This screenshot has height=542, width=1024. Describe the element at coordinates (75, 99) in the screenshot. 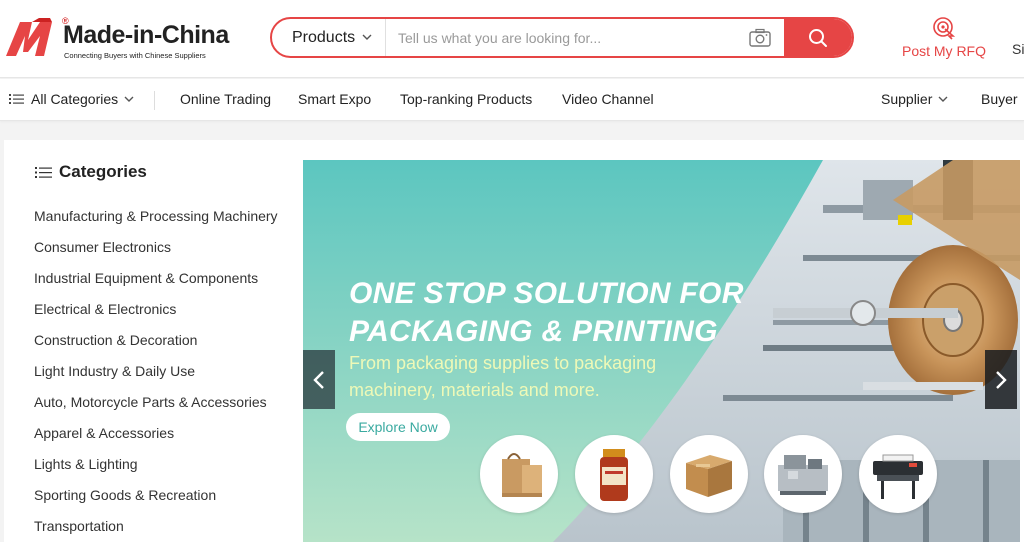

I see `all-categories-label: All Categories` at that location.